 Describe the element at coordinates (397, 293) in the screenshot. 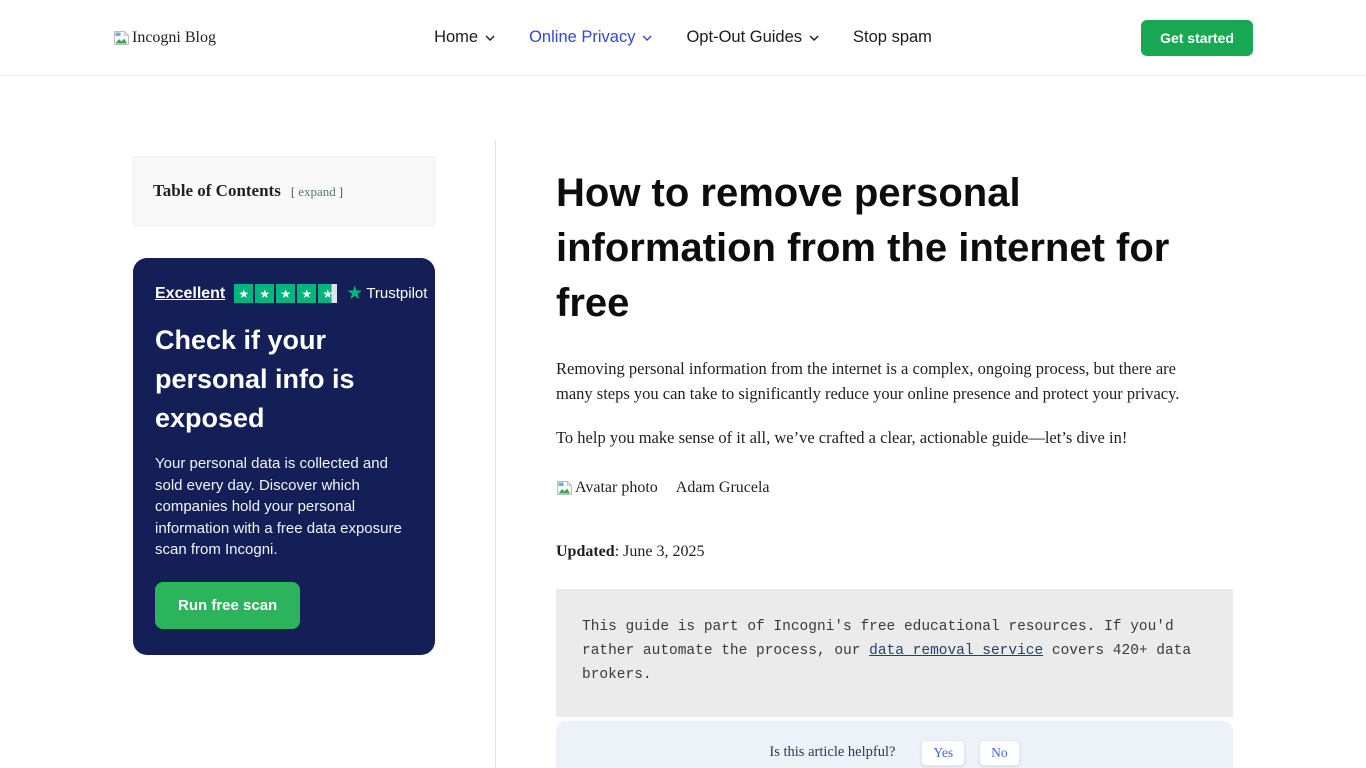

I see `trustpilot-wordmark: Trustpilot` at that location.